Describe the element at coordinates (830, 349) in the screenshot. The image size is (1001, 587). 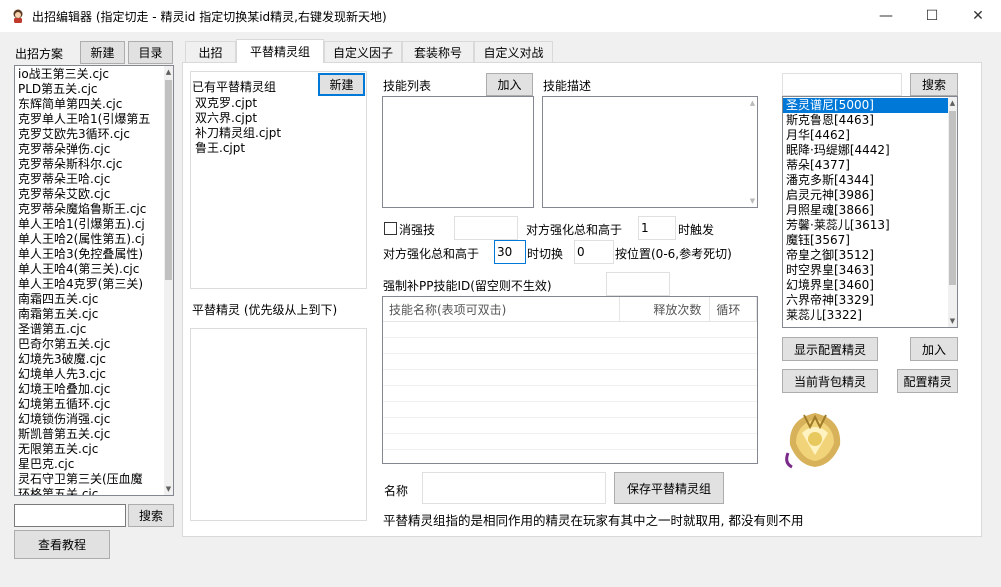
I see `show-config-spirits-button: 显示配置精灵` at that location.